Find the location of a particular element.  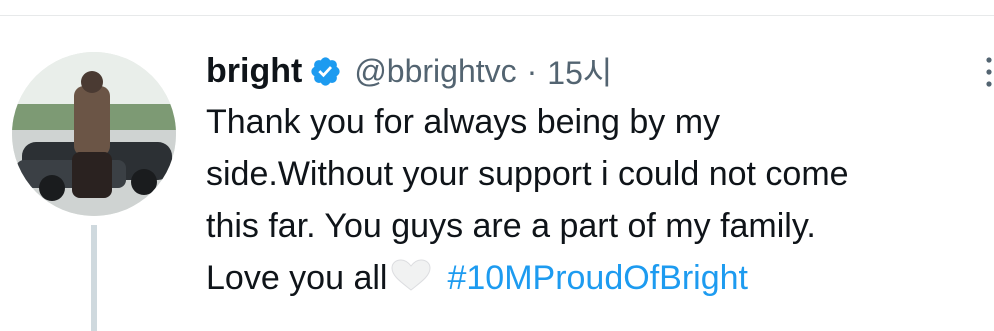

thread-line is located at coordinates (94, 278).